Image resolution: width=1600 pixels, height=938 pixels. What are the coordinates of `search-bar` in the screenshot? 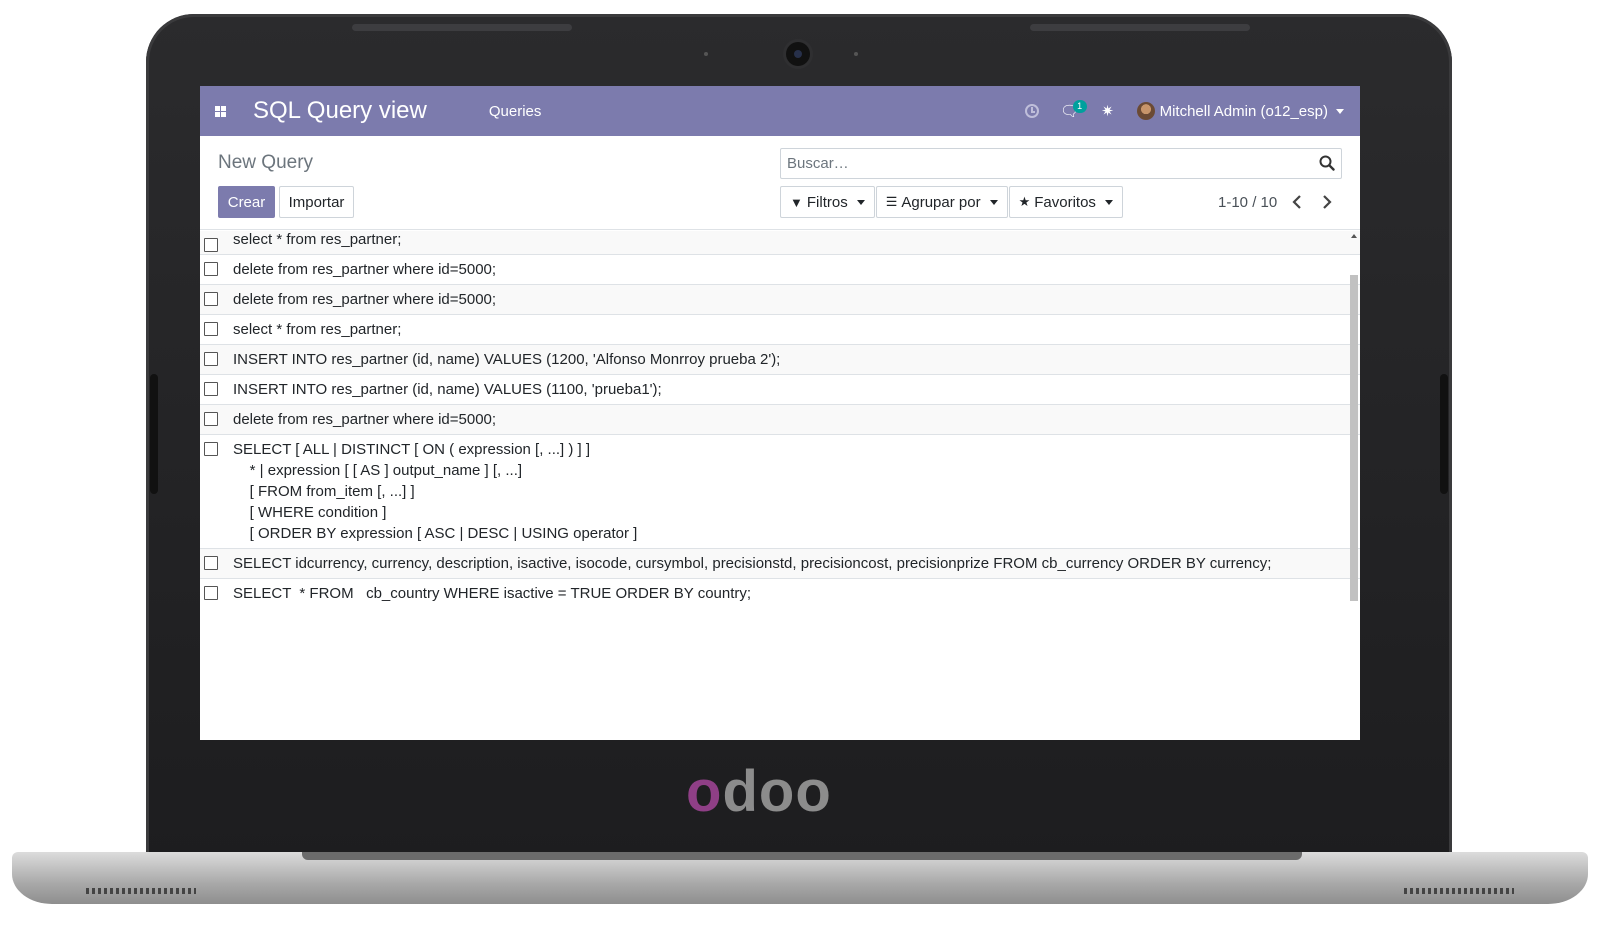 It's located at (1061, 163).